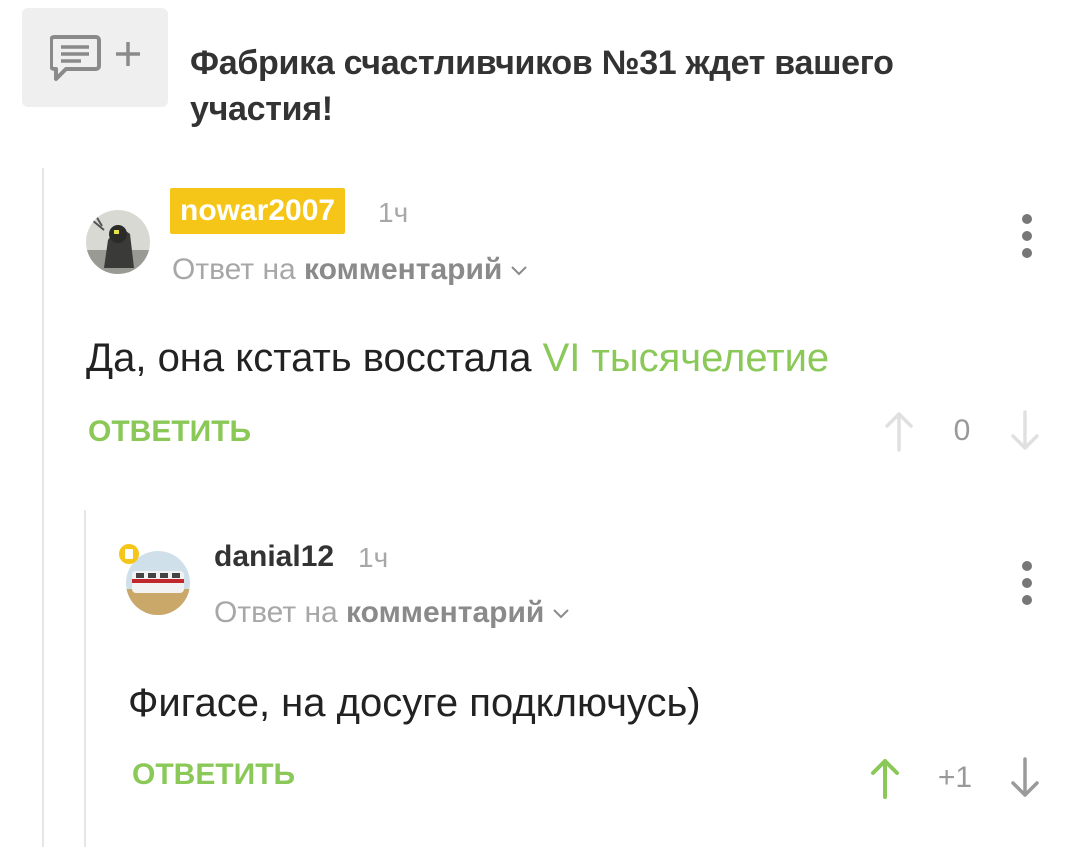 The height and width of the screenshot is (847, 1080). I want to click on comment-add-icon, so click(95, 58).